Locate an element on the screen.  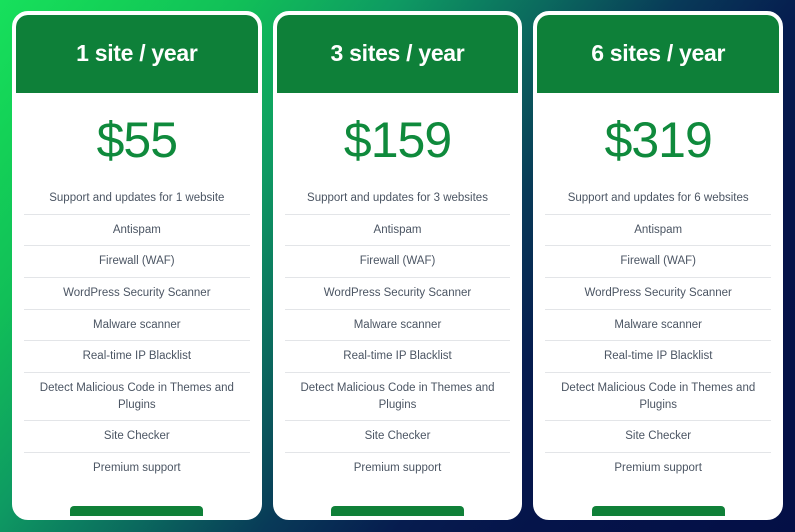
plan-price: $55 is located at coordinates (137, 140).